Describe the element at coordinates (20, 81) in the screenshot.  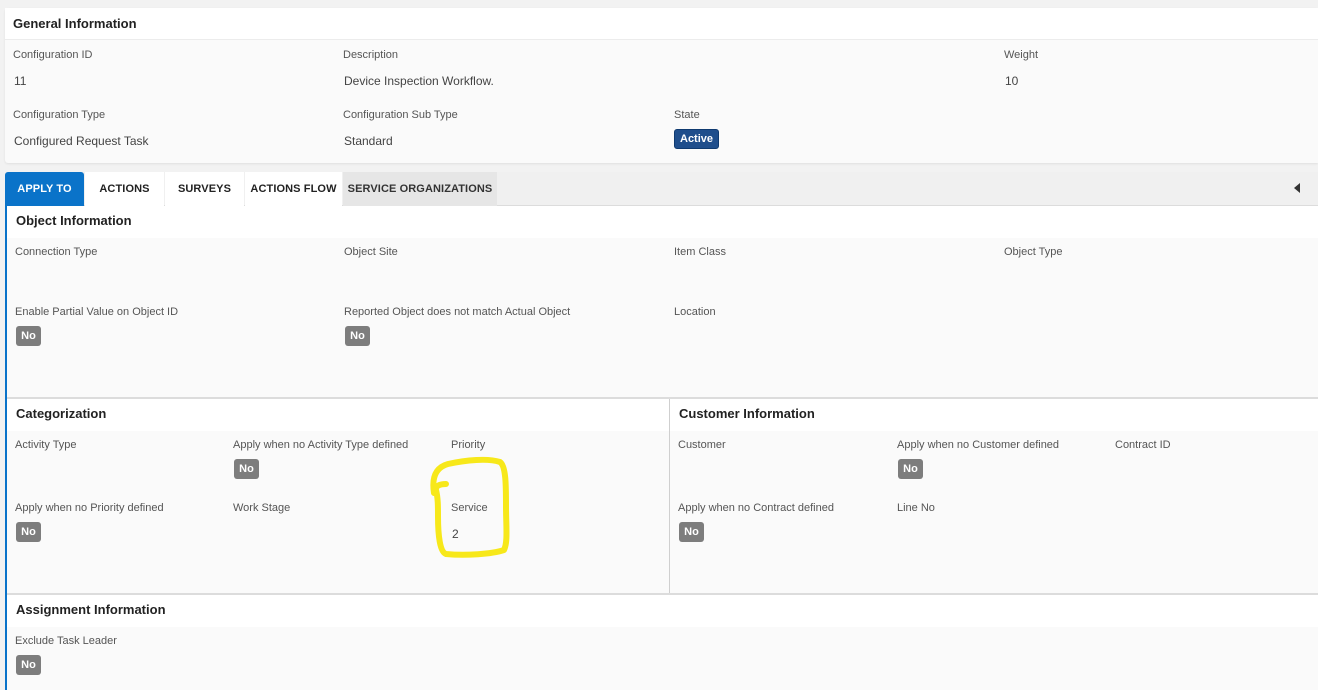
I see `configuration-id-value: 11` at that location.